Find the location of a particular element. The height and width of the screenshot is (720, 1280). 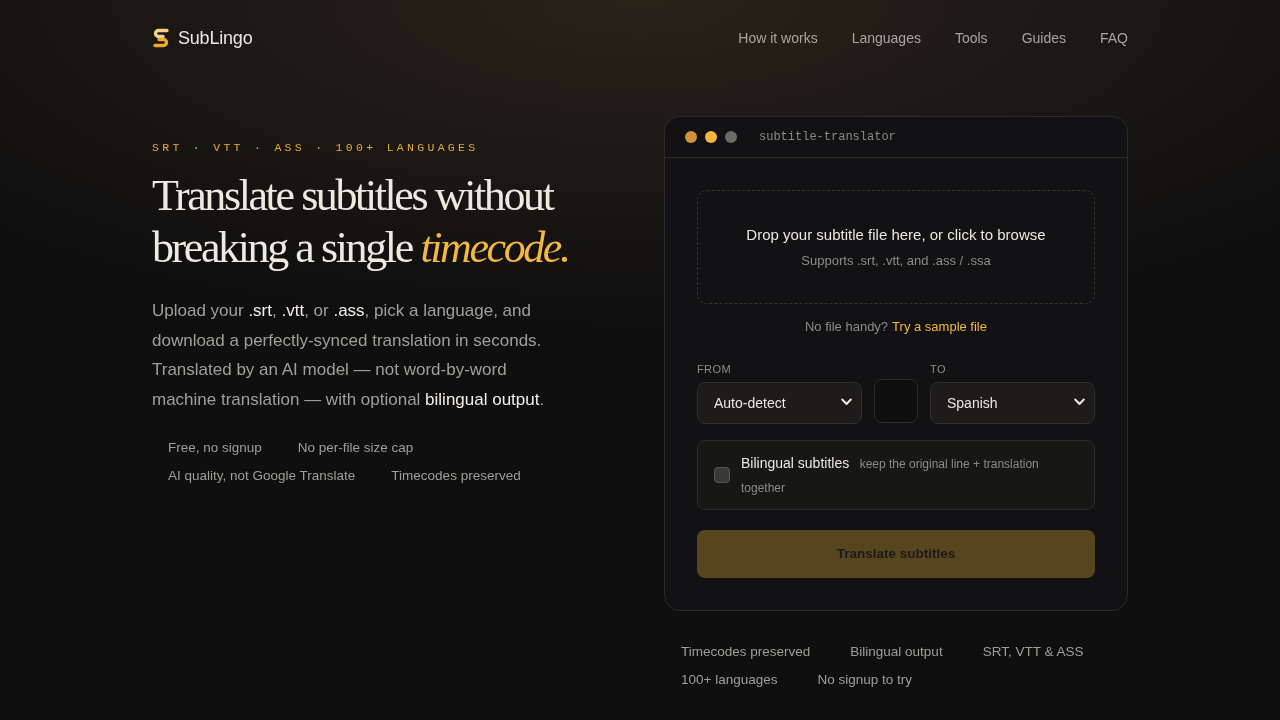

highlight-text: Timecodes preserved is located at coordinates (746, 652).